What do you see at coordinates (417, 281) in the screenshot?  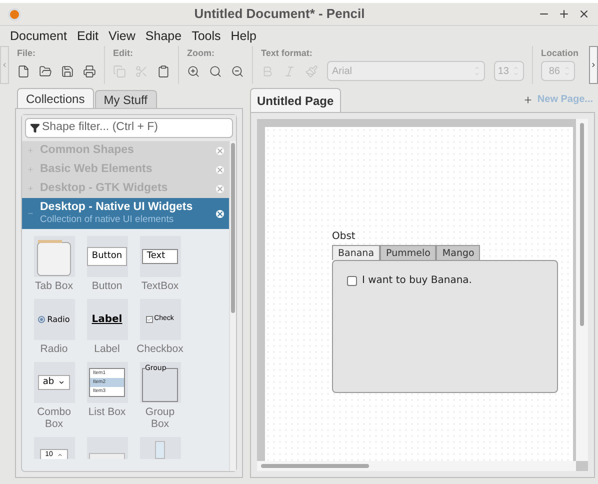 I see `checkbox-label: I want to buy Banana.` at bounding box center [417, 281].